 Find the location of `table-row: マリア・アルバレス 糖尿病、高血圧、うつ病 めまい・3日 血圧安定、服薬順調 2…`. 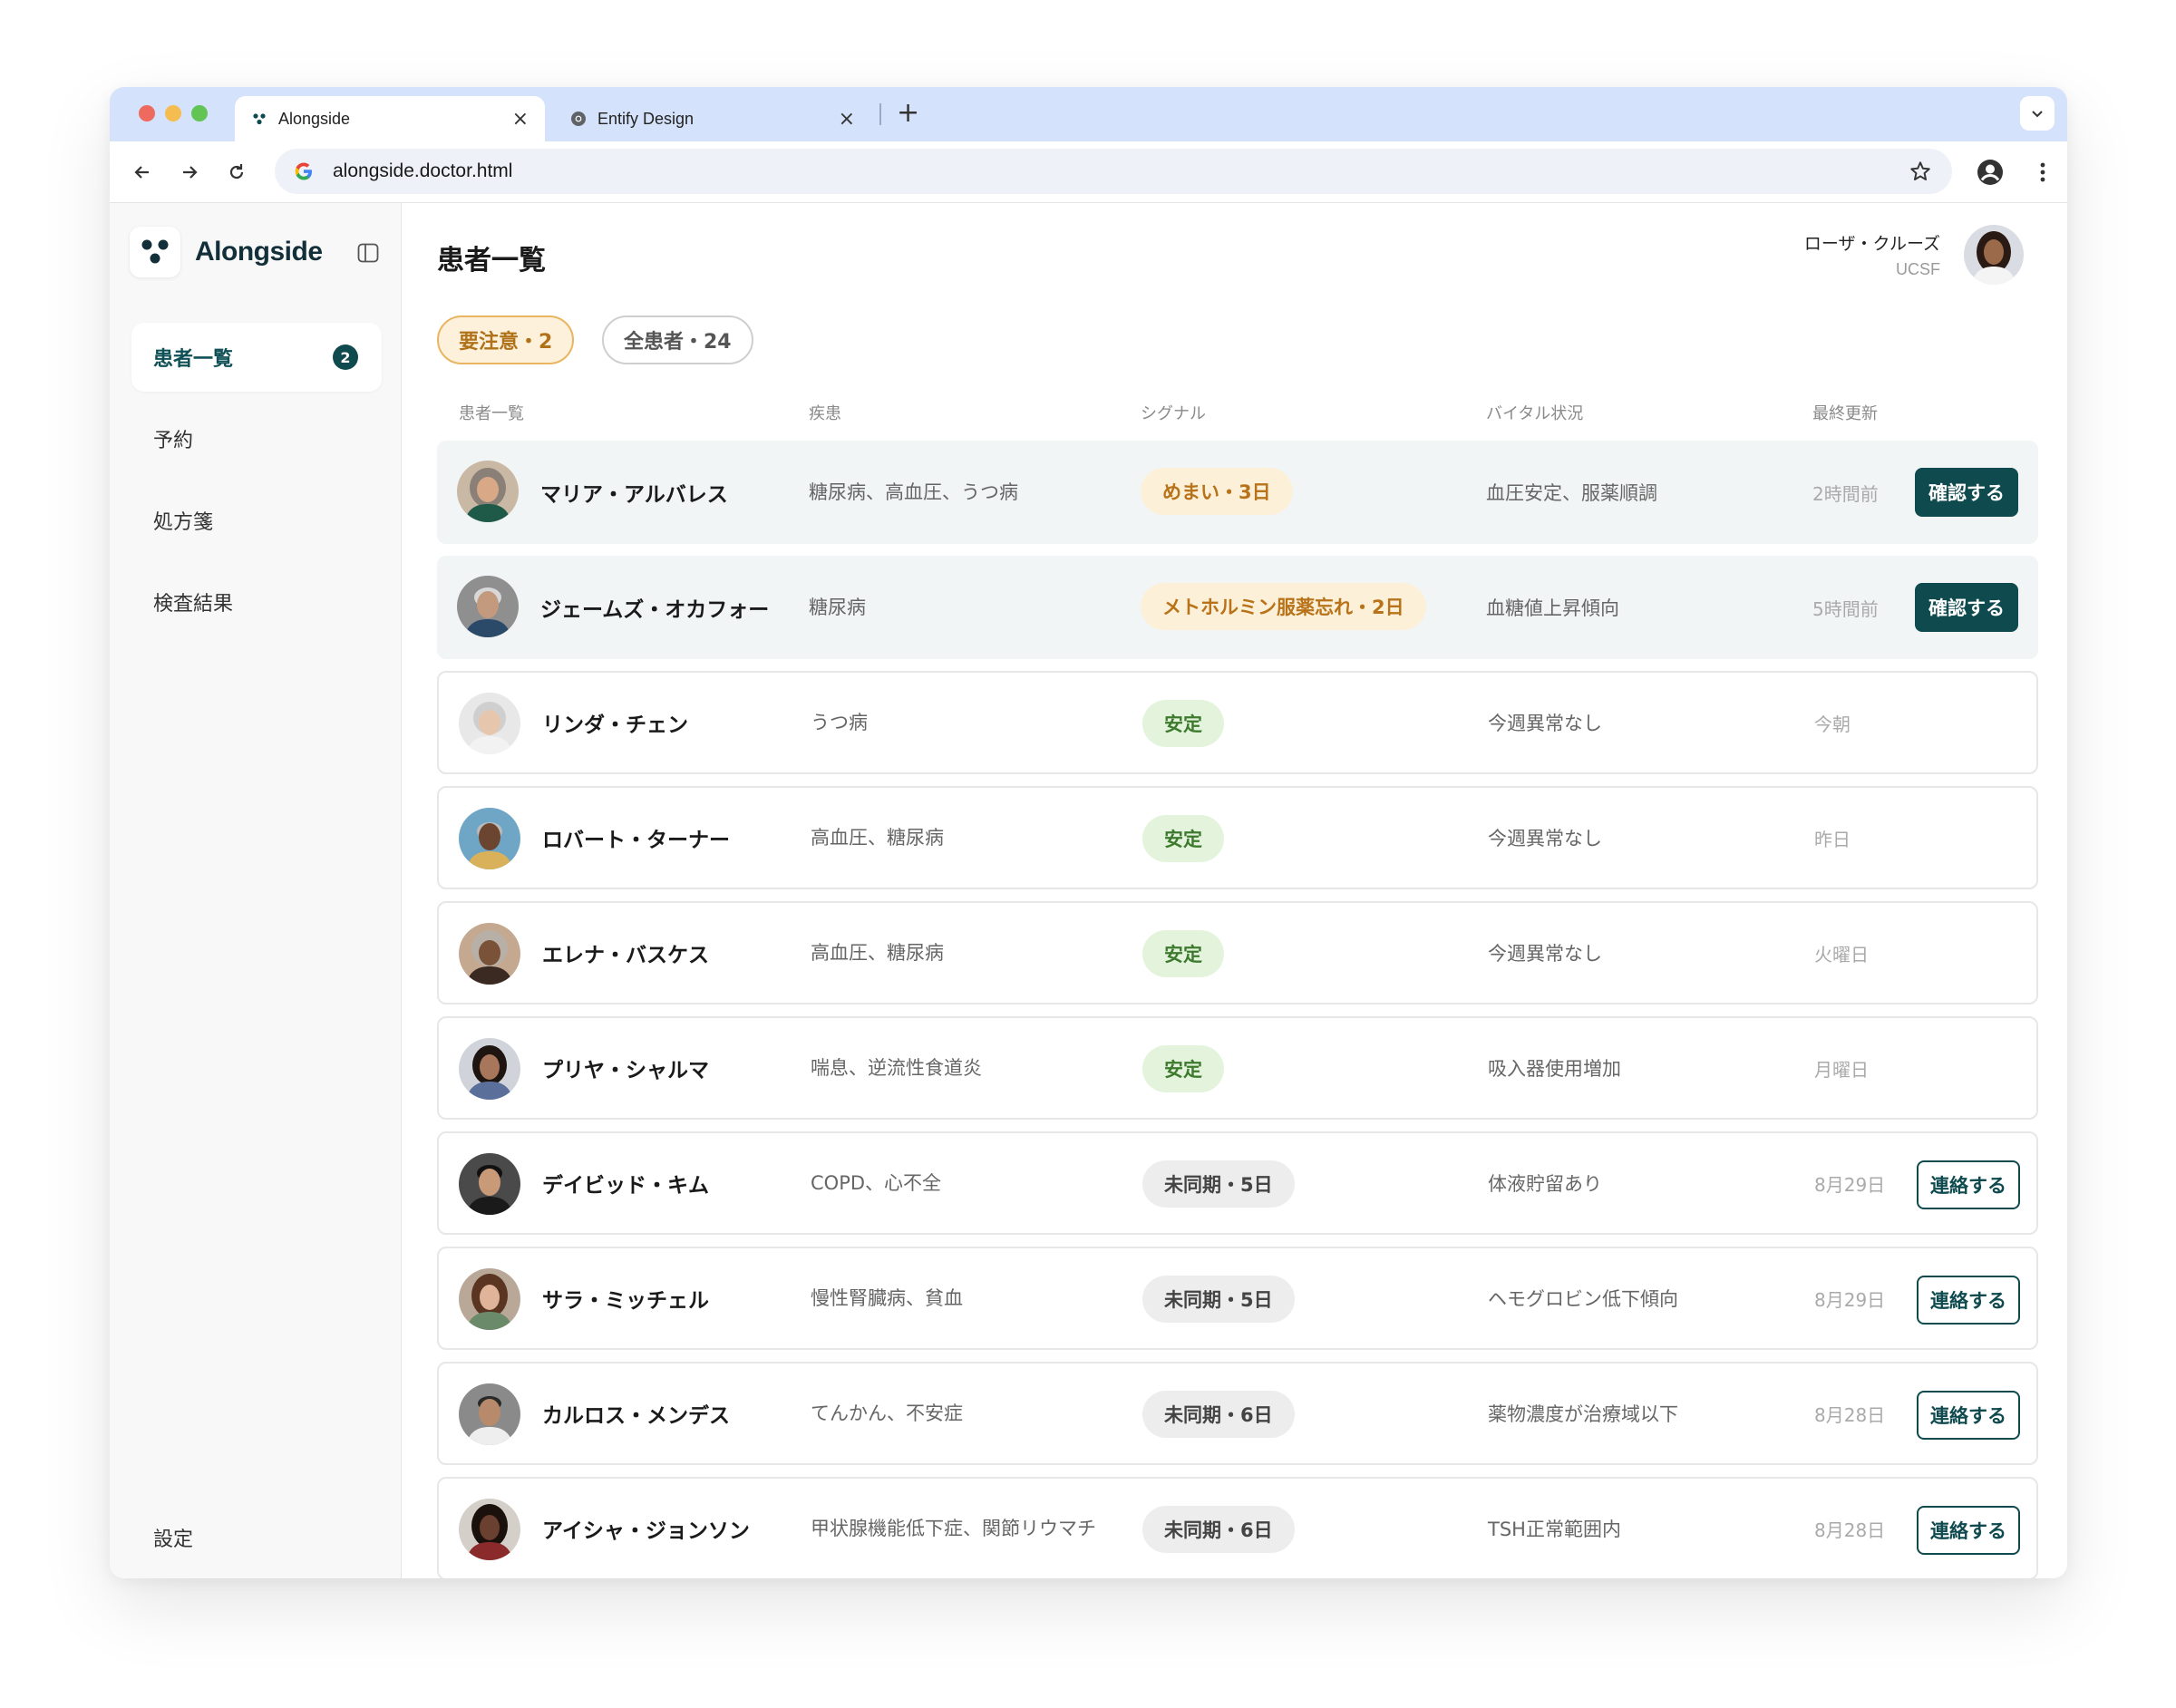

table-row: マリア・アルバレス 糖尿病、高血圧、うつ病 めまい・3日 血圧安定、服薬順調 2… is located at coordinates (1237, 492).